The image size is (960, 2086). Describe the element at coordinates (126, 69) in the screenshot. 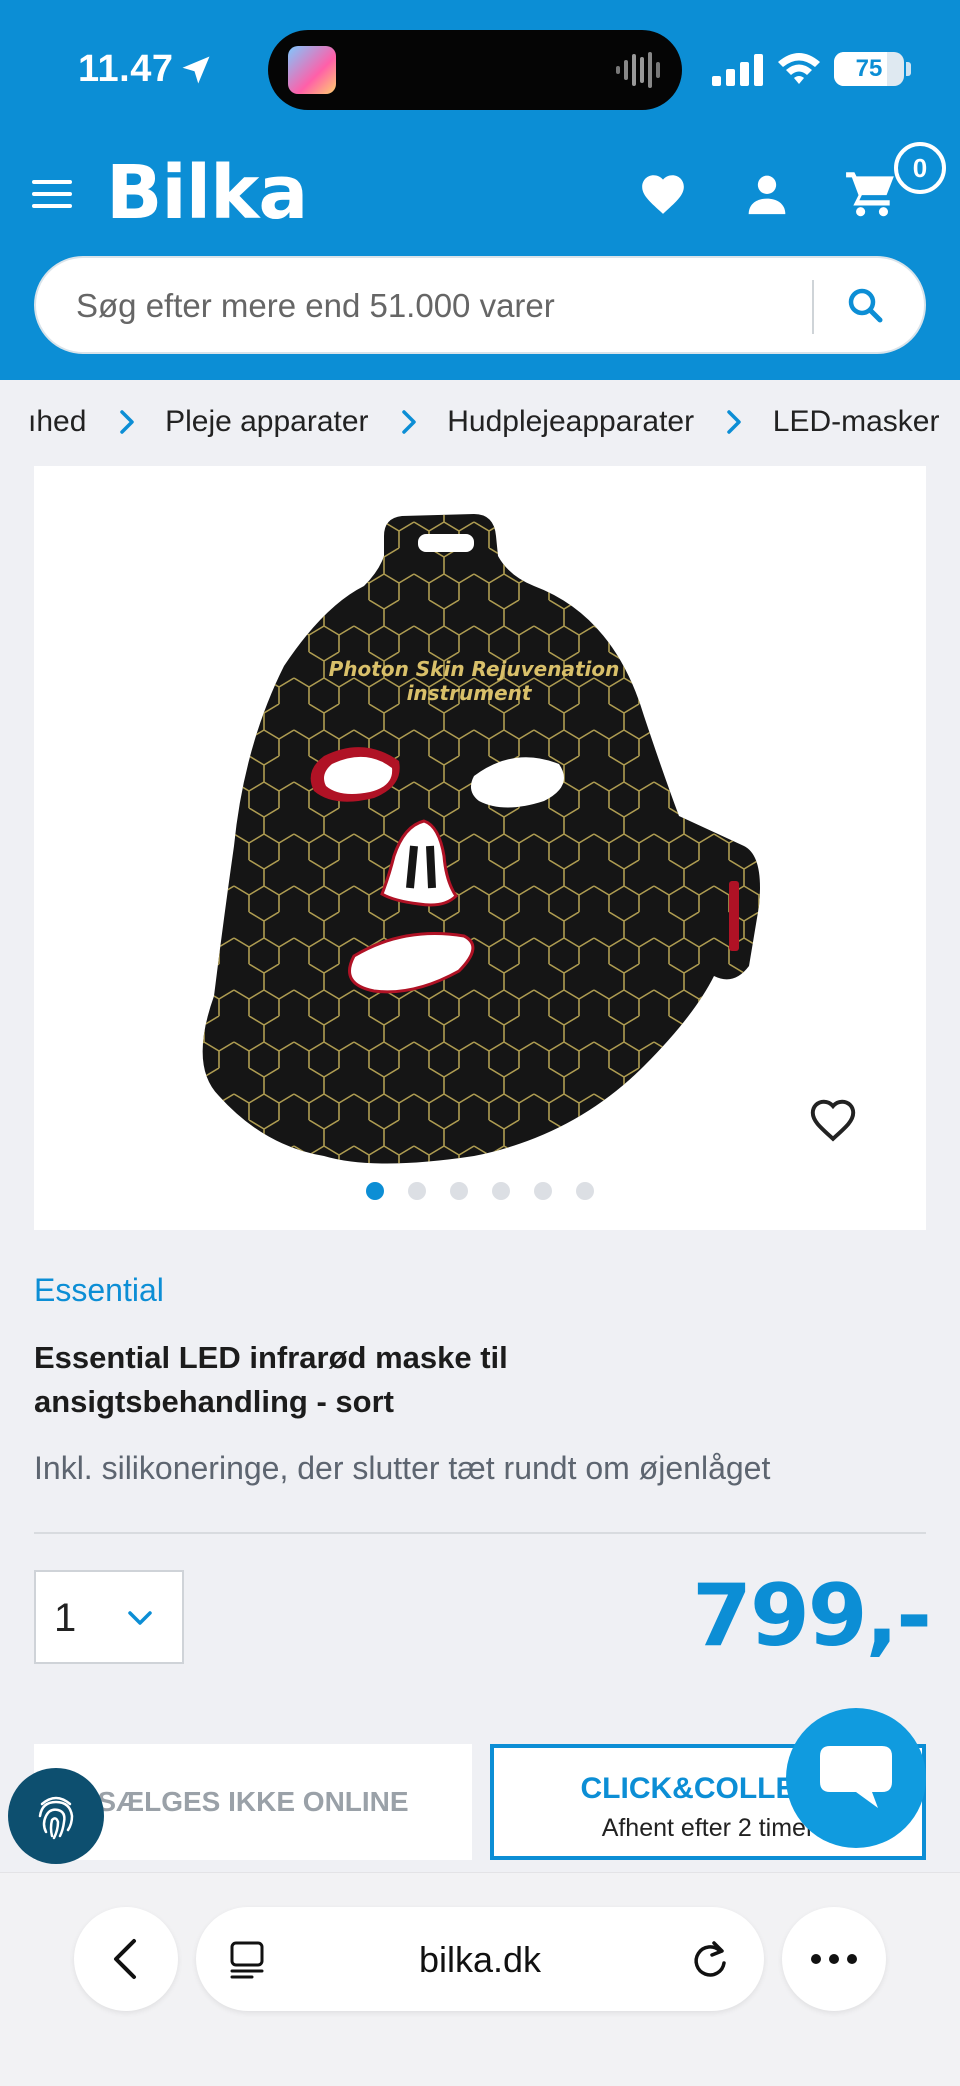

I see `status-time: 11.47` at that location.